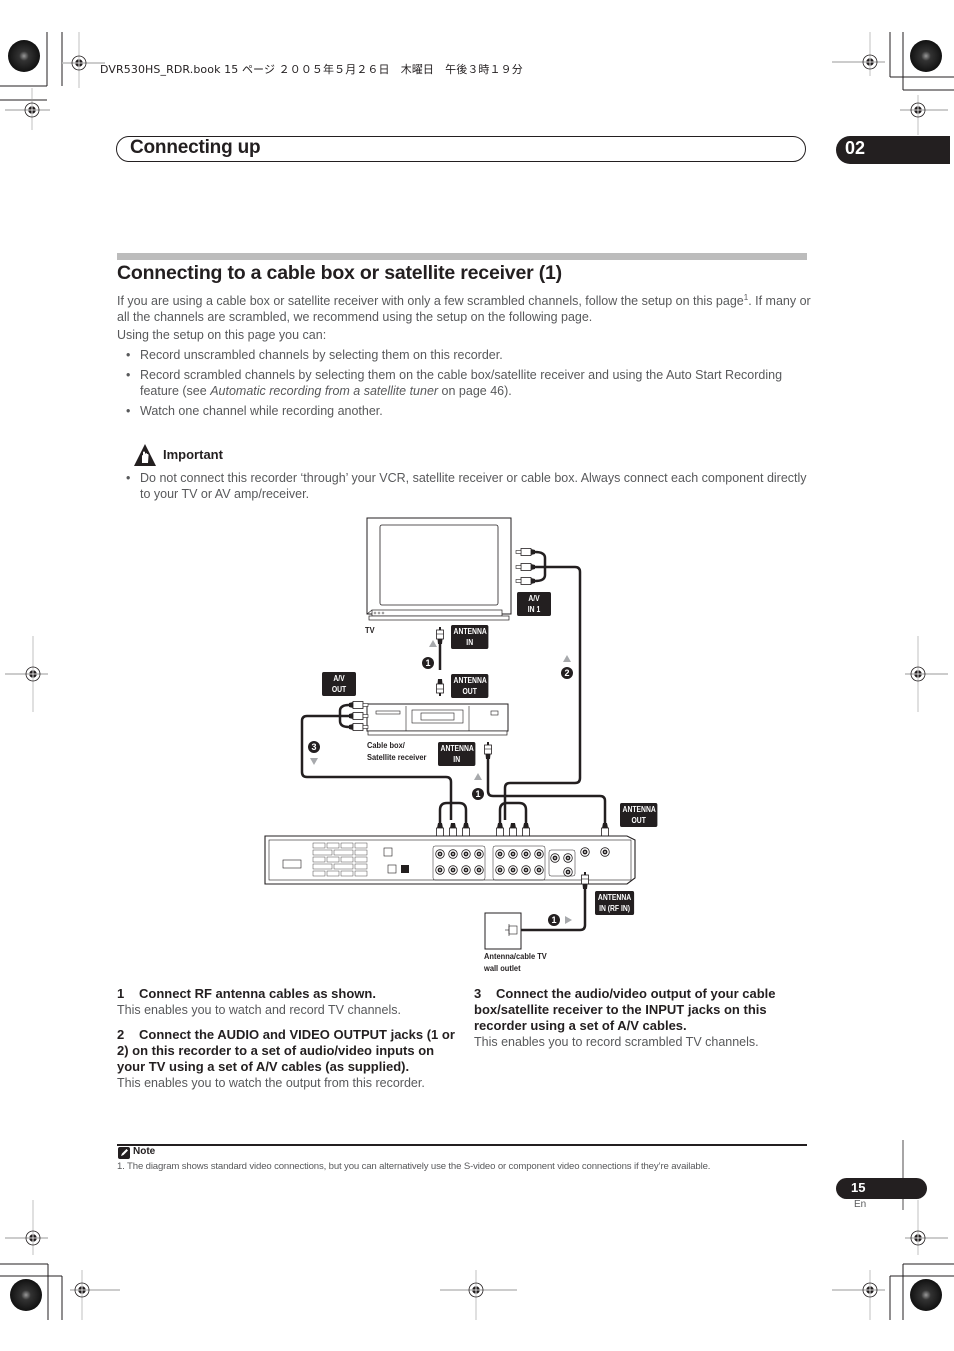 The image size is (954, 1351). I want to click on page-number-tab, so click(881, 1188).